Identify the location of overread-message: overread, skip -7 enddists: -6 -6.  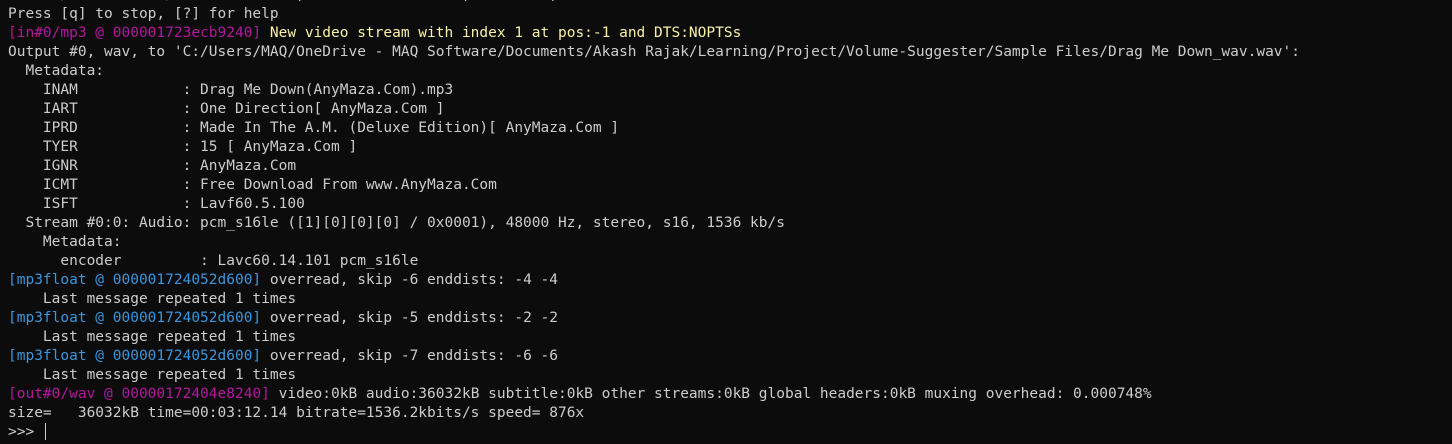
(409, 356).